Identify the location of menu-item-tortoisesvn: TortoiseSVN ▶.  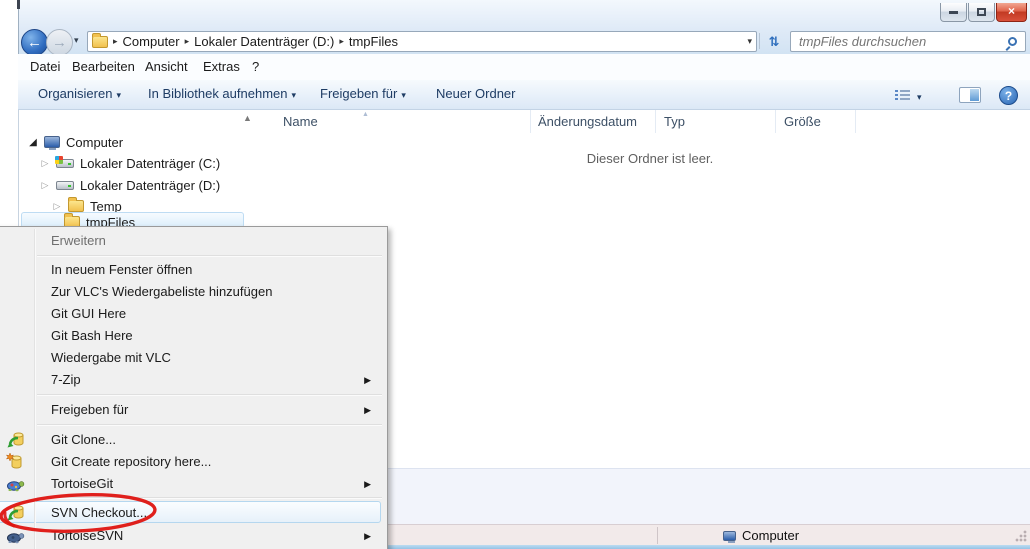
(192, 536).